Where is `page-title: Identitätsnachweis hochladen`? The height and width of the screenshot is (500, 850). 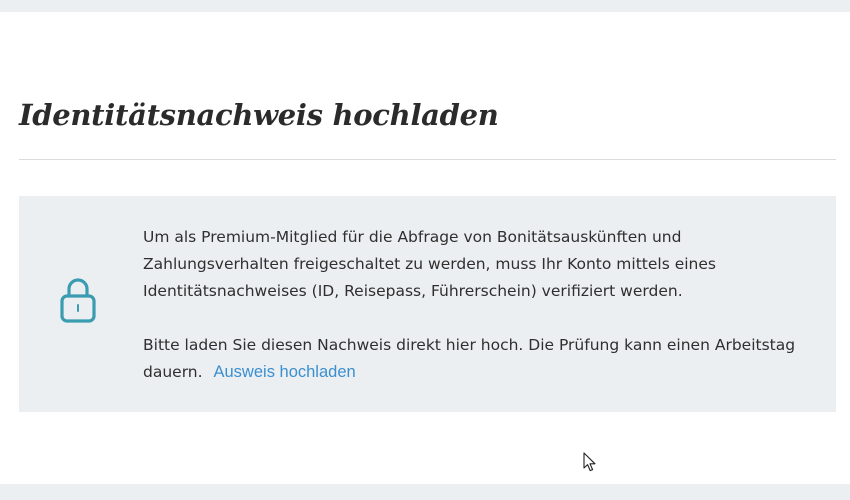 page-title: Identitätsnachweis hochladen is located at coordinates (259, 115).